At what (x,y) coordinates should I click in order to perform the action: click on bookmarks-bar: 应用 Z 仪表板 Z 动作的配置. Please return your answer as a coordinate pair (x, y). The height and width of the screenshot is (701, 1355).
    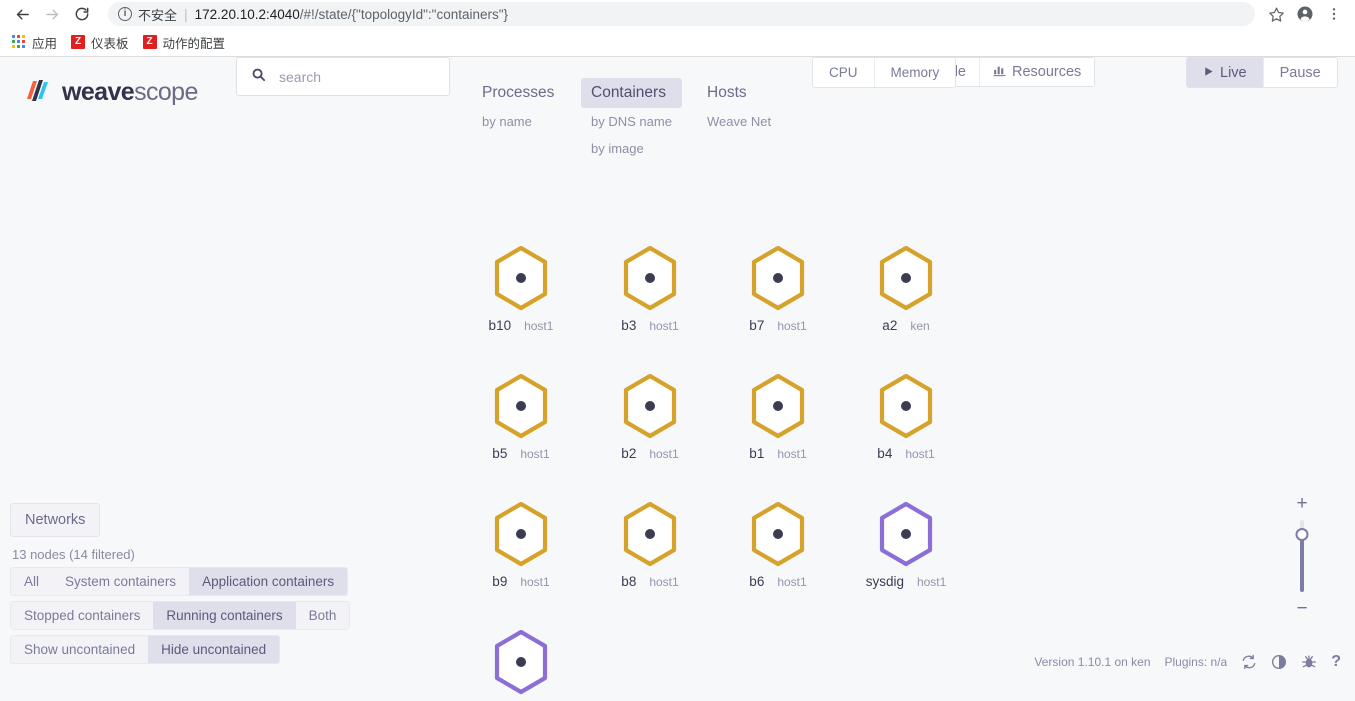
    Looking at the image, I should click on (677, 42).